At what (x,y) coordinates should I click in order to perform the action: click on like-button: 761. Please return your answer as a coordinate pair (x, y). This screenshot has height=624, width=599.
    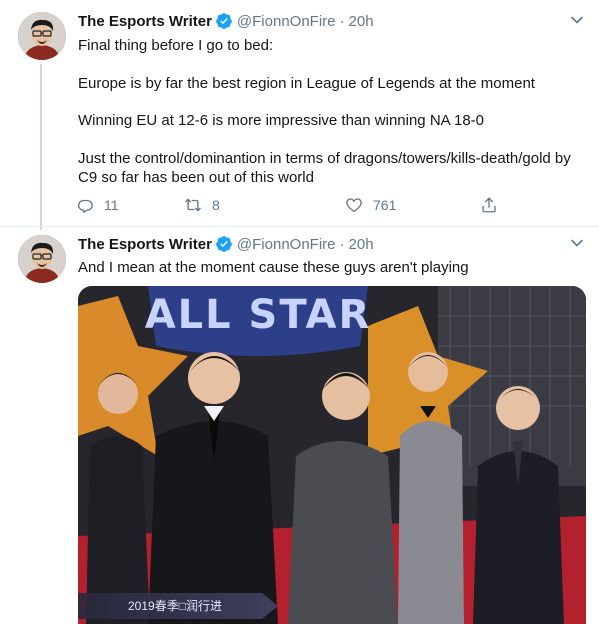
    Looking at the image, I should click on (370, 205).